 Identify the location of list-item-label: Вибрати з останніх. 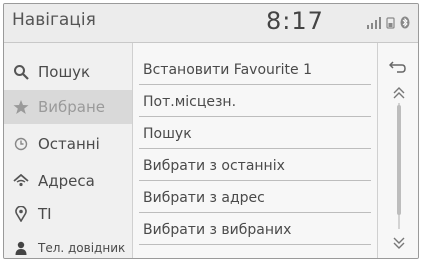
(214, 165).